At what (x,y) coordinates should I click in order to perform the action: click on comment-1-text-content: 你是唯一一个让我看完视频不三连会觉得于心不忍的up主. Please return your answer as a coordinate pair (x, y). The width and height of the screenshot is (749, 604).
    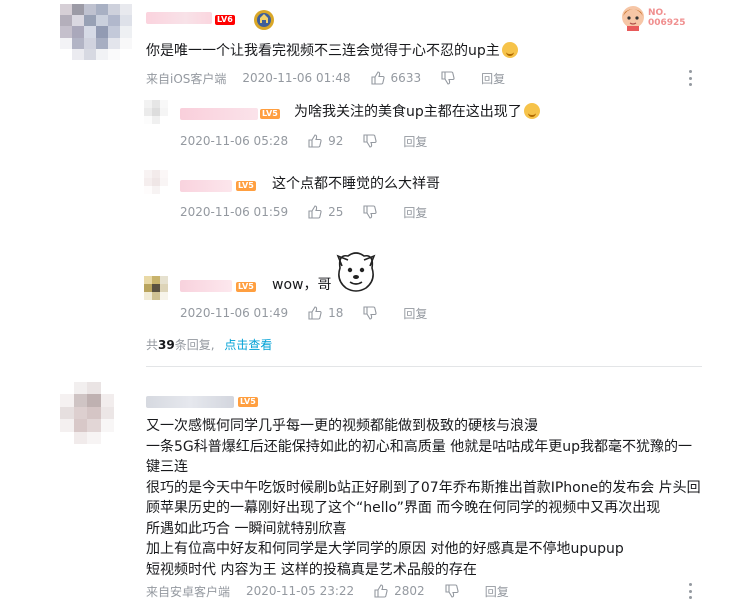
    Looking at the image, I should click on (323, 51).